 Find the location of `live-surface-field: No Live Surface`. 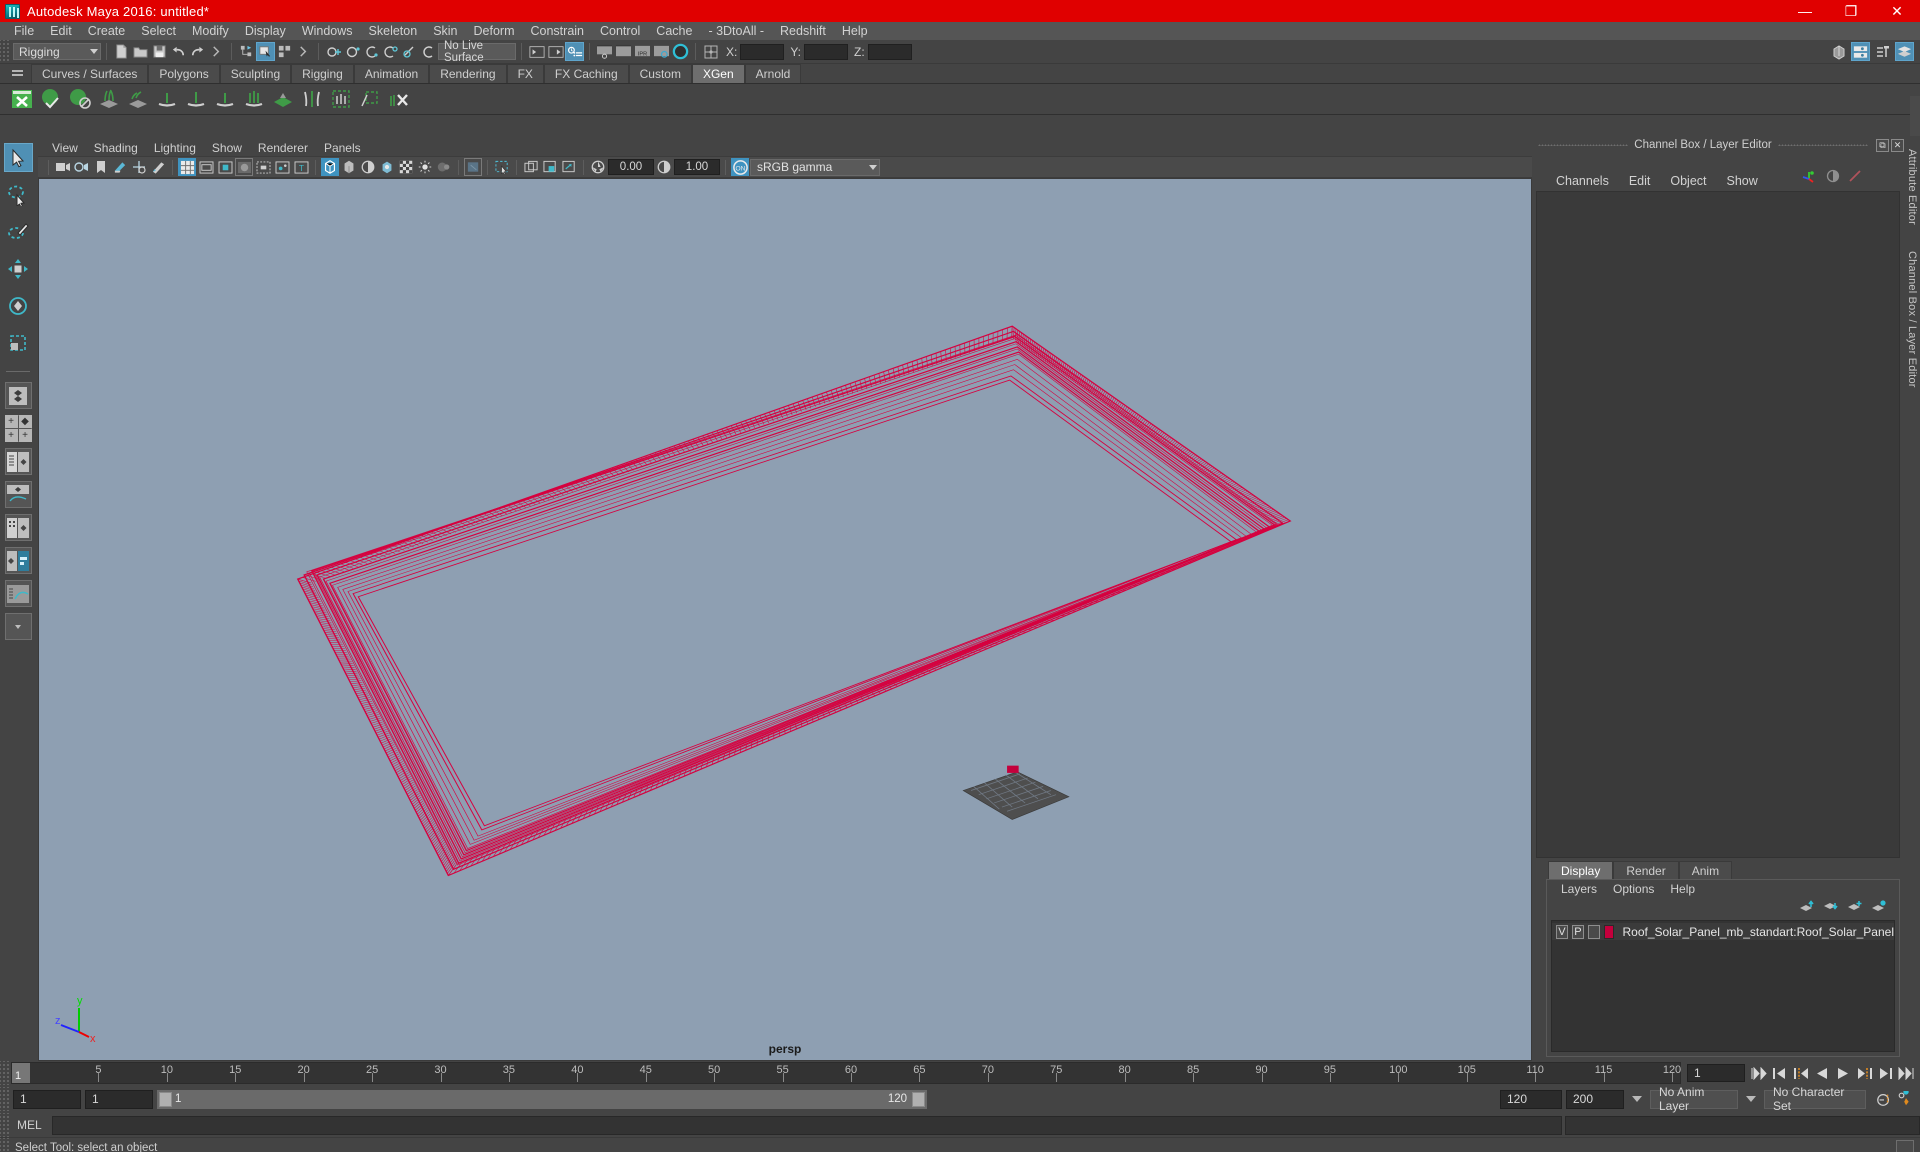

live-surface-field: No Live Surface is located at coordinates (477, 52).